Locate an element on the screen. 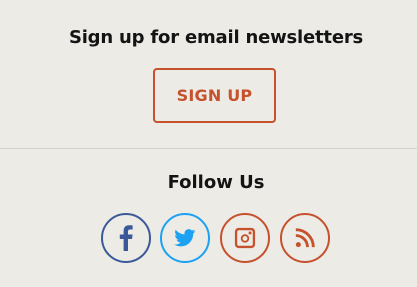 The image size is (417, 287). signup-button: SIGN UP is located at coordinates (214, 95).